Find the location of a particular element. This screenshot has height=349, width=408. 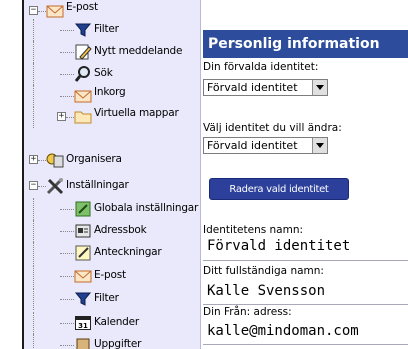

sidebar-item-label: Inkorg is located at coordinates (110, 92).